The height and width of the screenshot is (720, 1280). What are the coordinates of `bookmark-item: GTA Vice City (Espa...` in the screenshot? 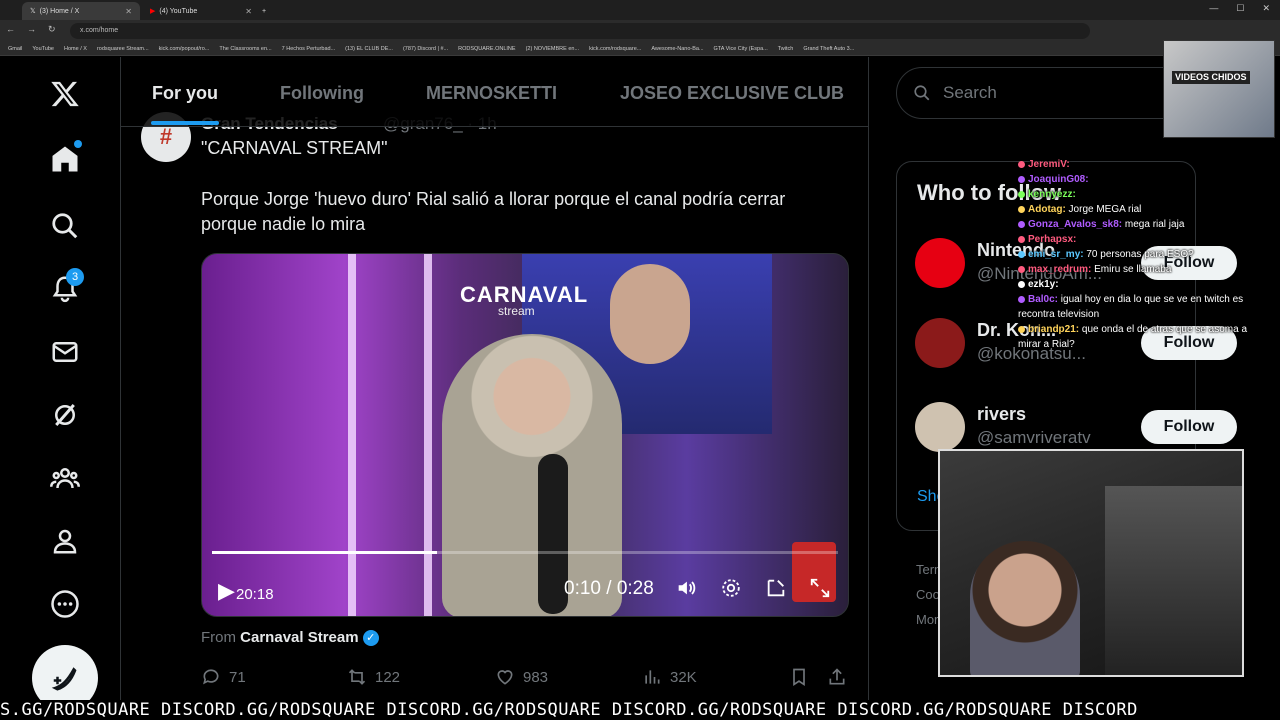 It's located at (741, 49).